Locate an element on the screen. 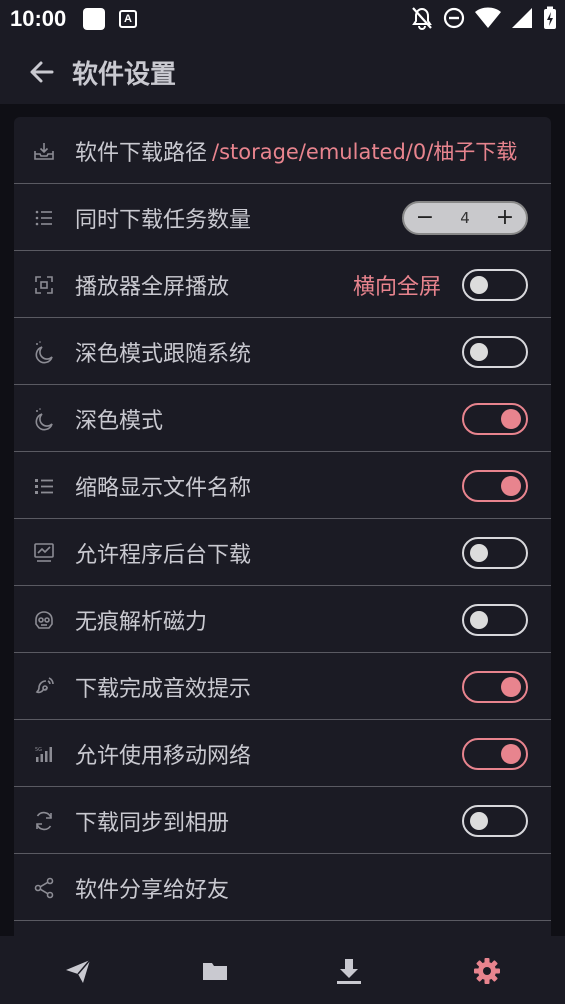 The height and width of the screenshot is (1004, 565). abbreviate-toggle is located at coordinates (495, 486).